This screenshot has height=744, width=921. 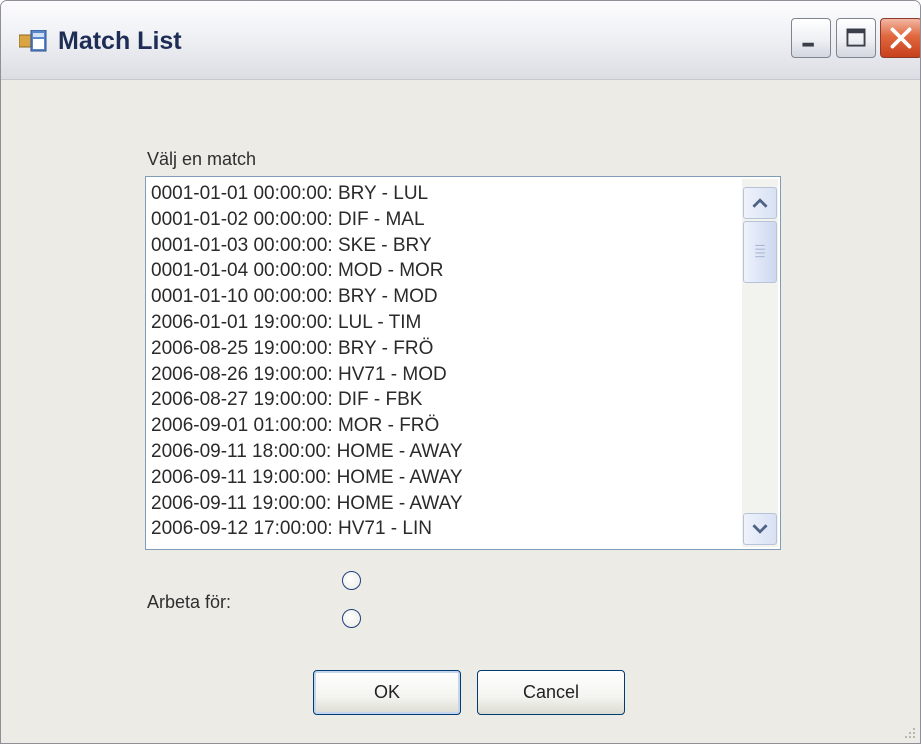 I want to click on chevron-up-icon, so click(x=760, y=203).